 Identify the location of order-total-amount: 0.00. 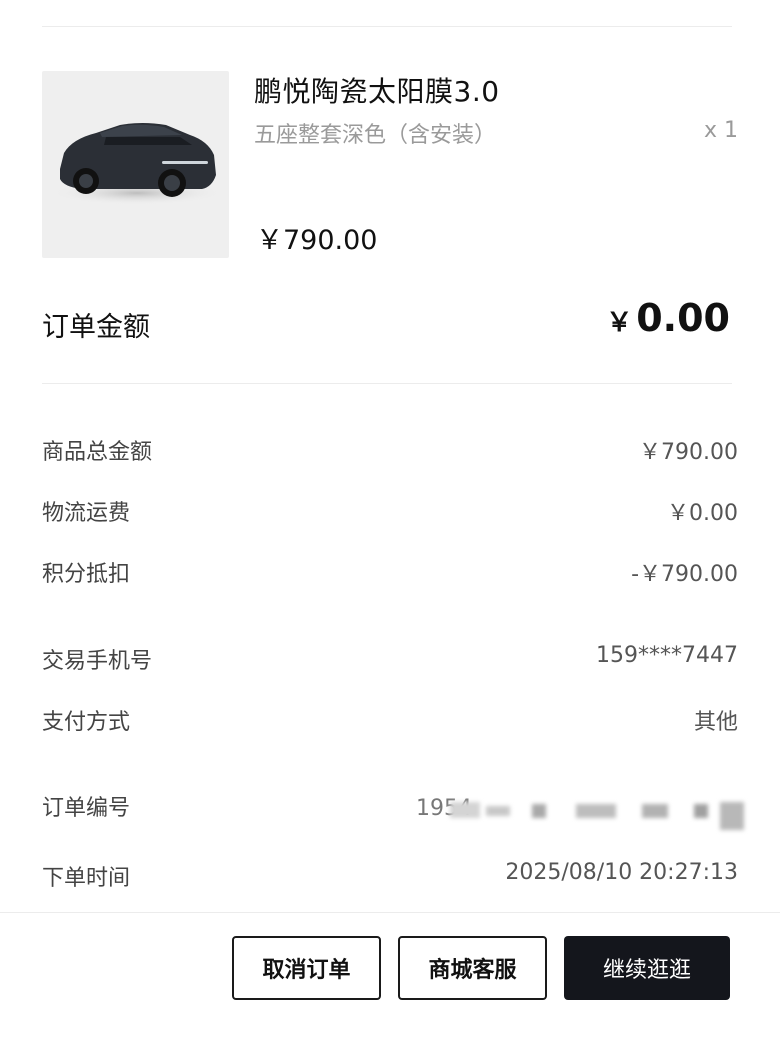
(683, 318).